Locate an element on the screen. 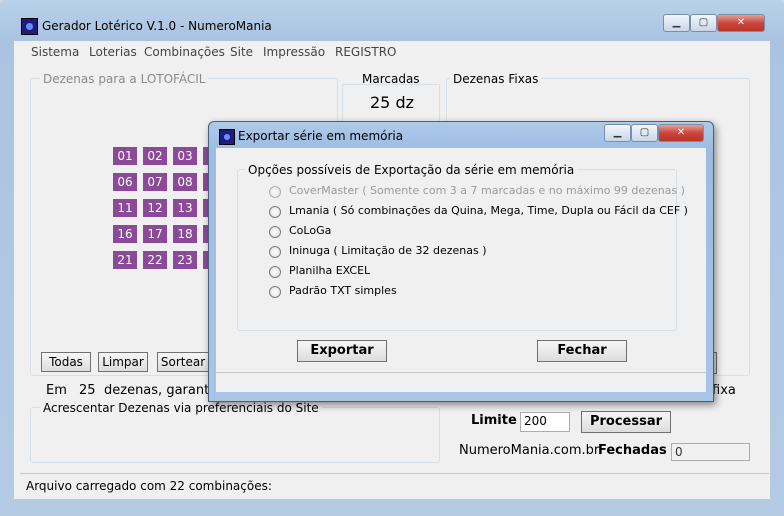  number-cell: 03 is located at coordinates (185, 156).